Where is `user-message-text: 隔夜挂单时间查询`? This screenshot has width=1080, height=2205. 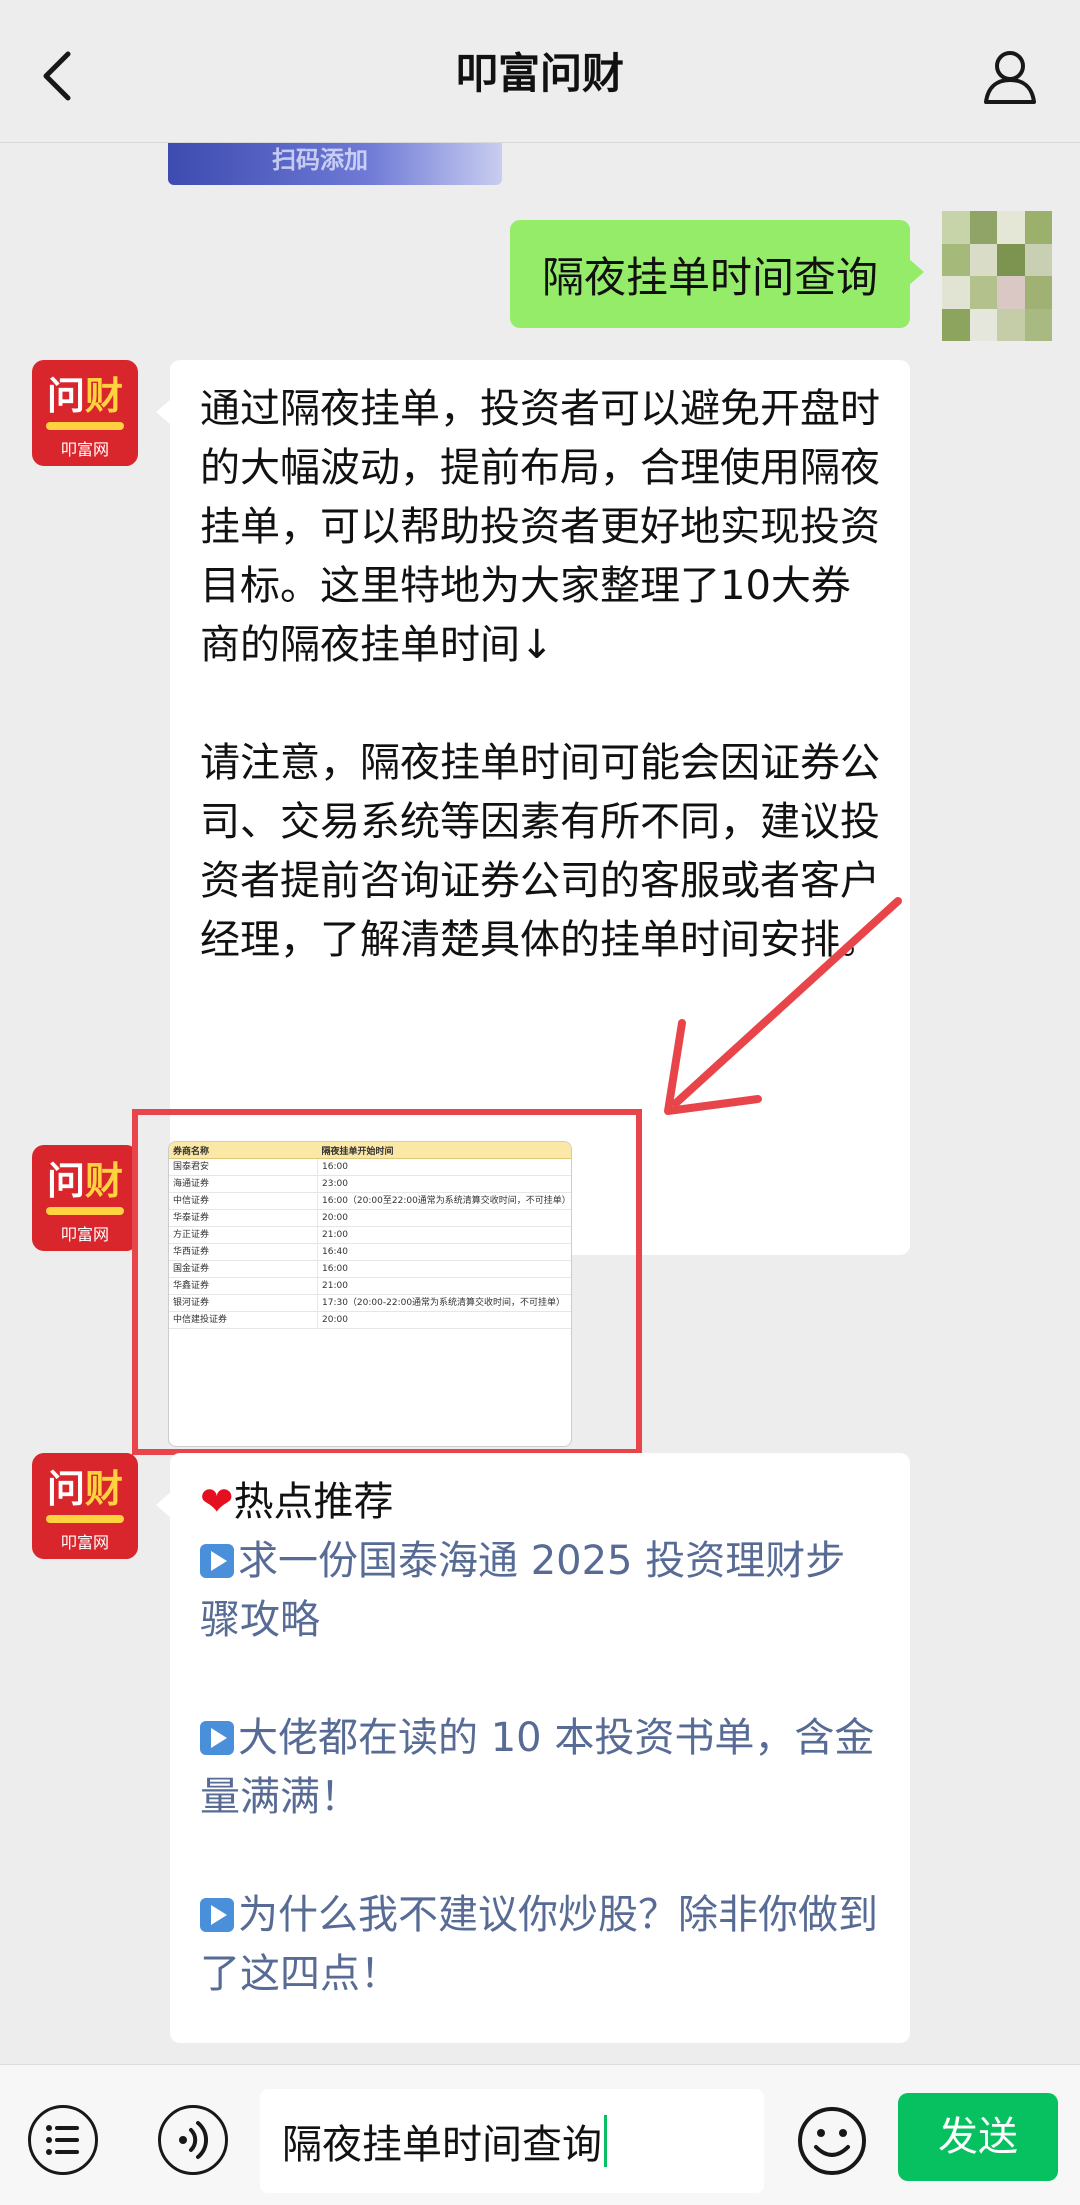 user-message-text: 隔夜挂单时间查询 is located at coordinates (709, 277).